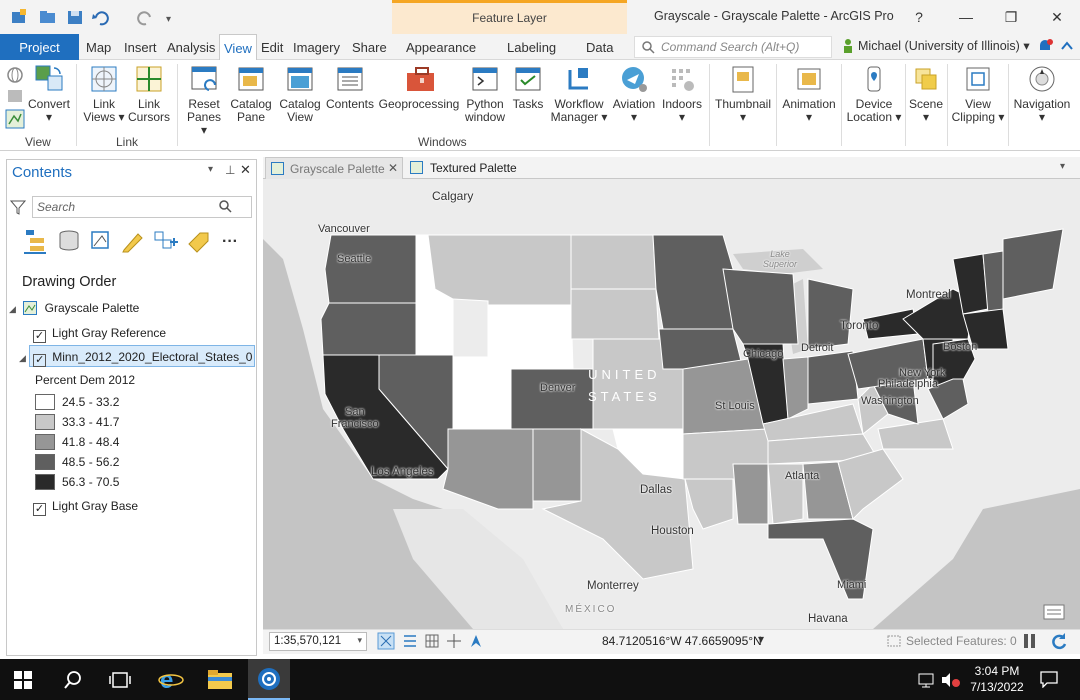 The height and width of the screenshot is (700, 1080). I want to click on tab-edit: Edit, so click(272, 47).